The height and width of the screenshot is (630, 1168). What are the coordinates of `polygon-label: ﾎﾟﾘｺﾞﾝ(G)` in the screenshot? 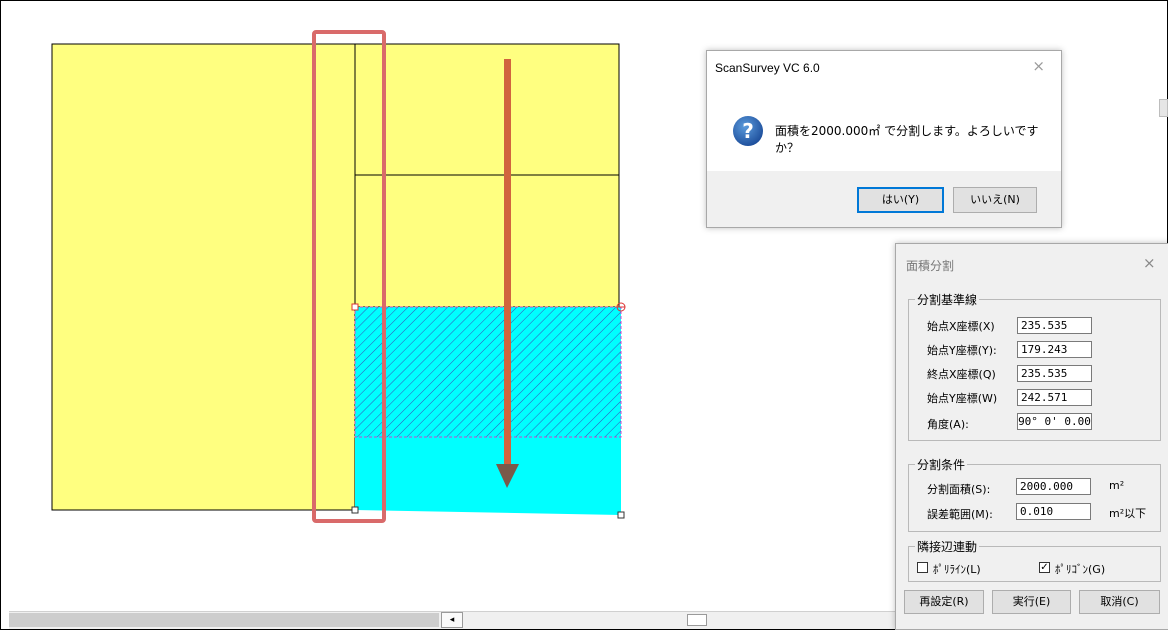 It's located at (1080, 569).